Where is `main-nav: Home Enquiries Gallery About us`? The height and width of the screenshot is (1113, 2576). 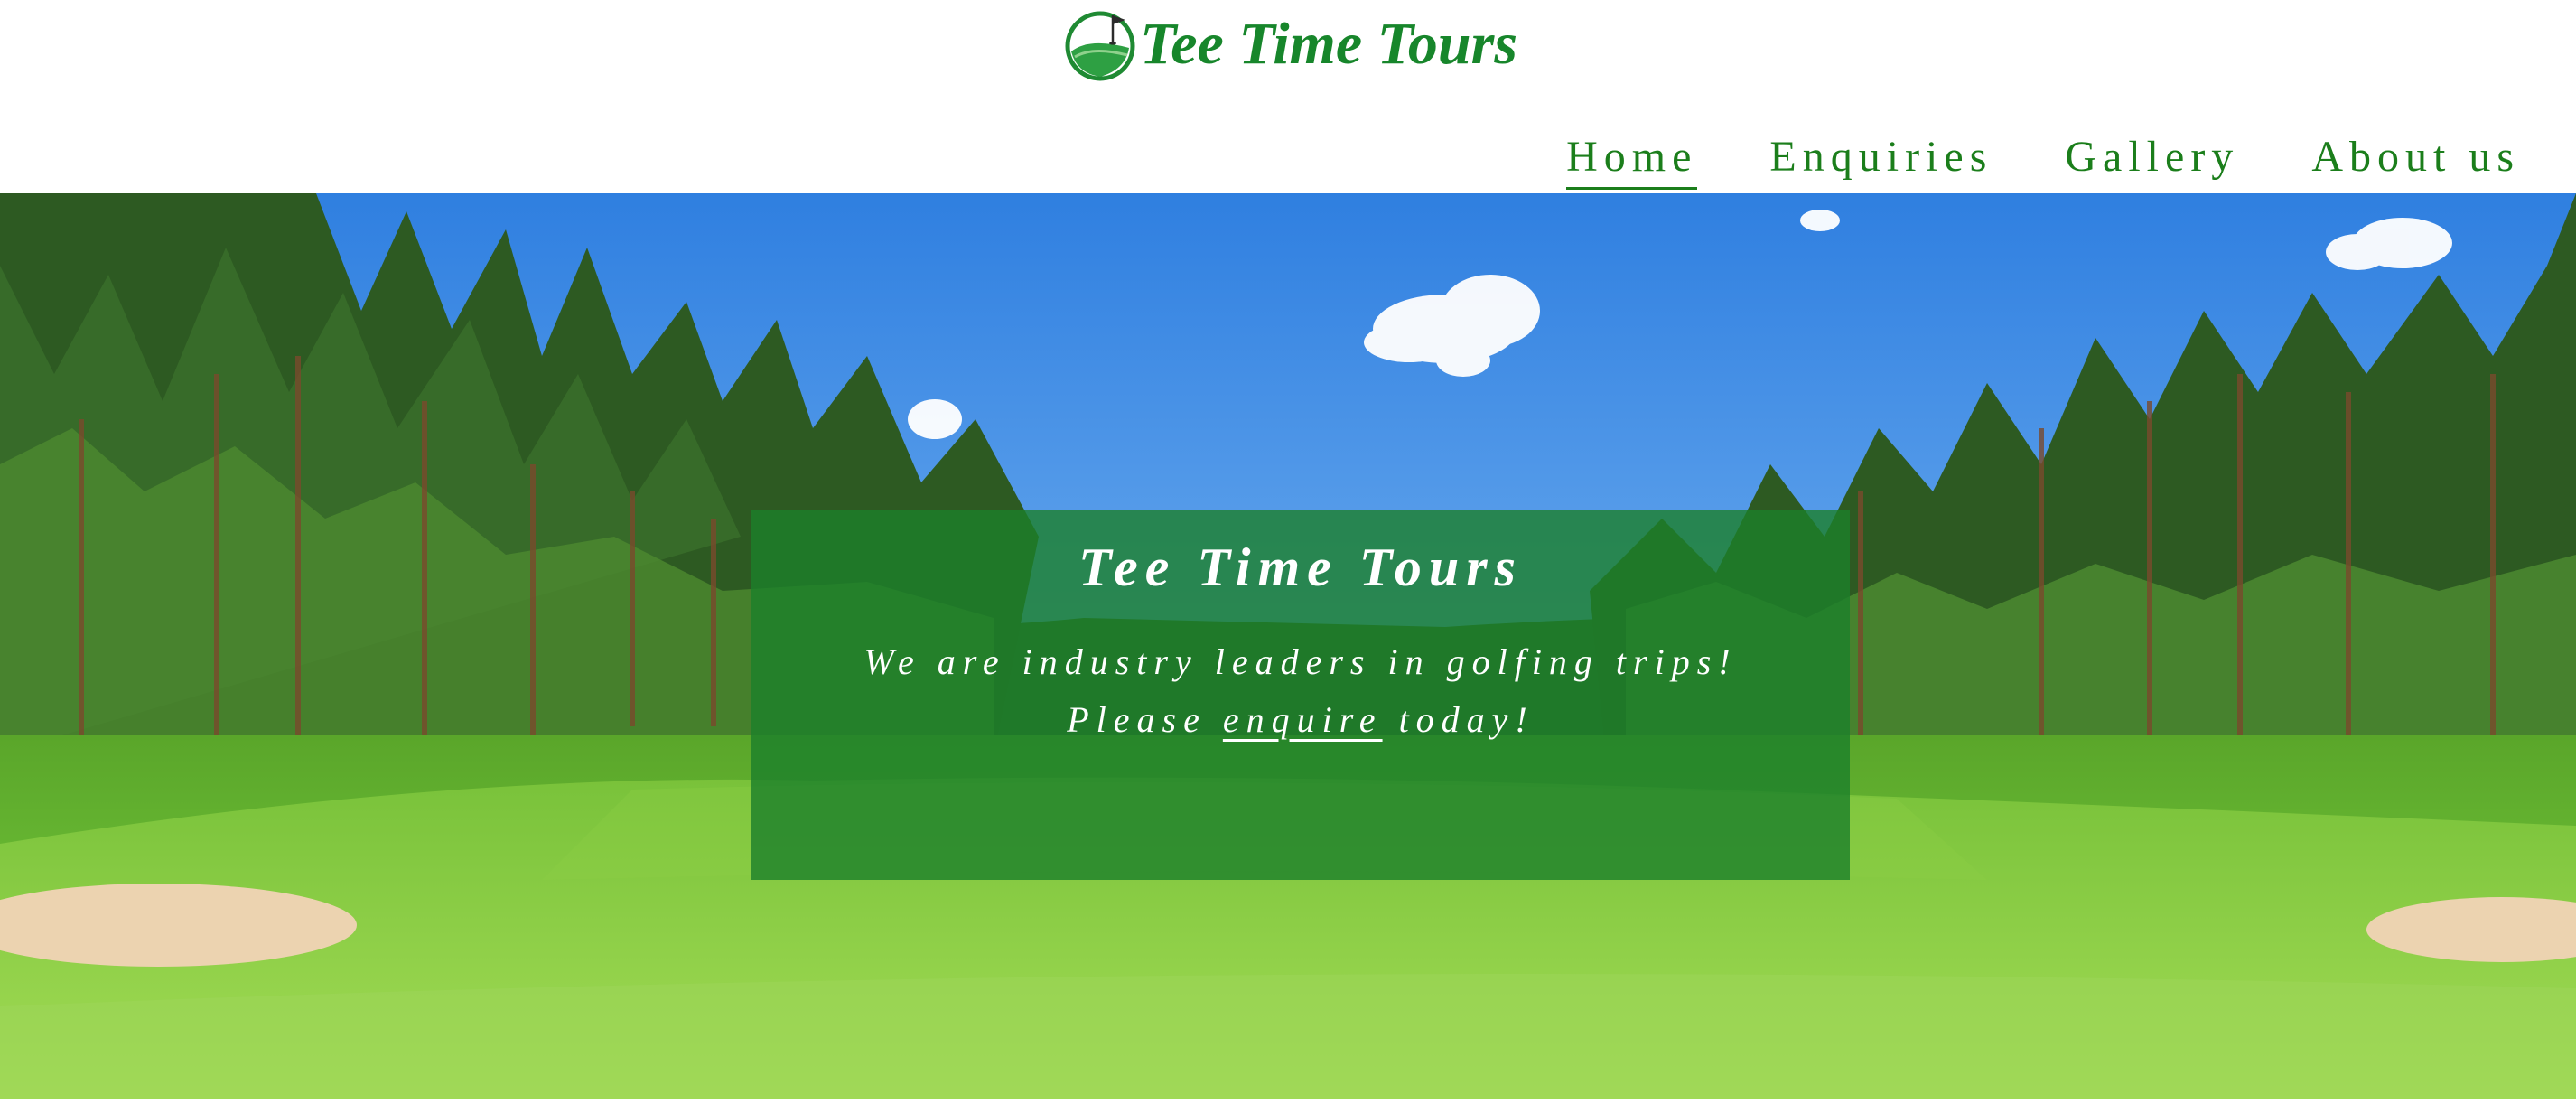
main-nav: Home Enquiries Gallery About us is located at coordinates (2043, 161).